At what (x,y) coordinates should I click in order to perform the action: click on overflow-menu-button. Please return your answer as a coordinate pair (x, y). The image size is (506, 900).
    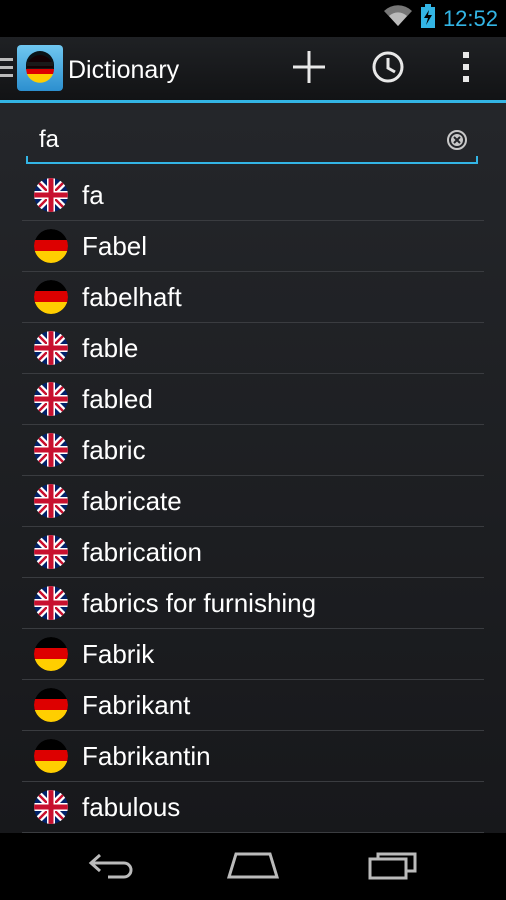
    Looking at the image, I should click on (466, 69).